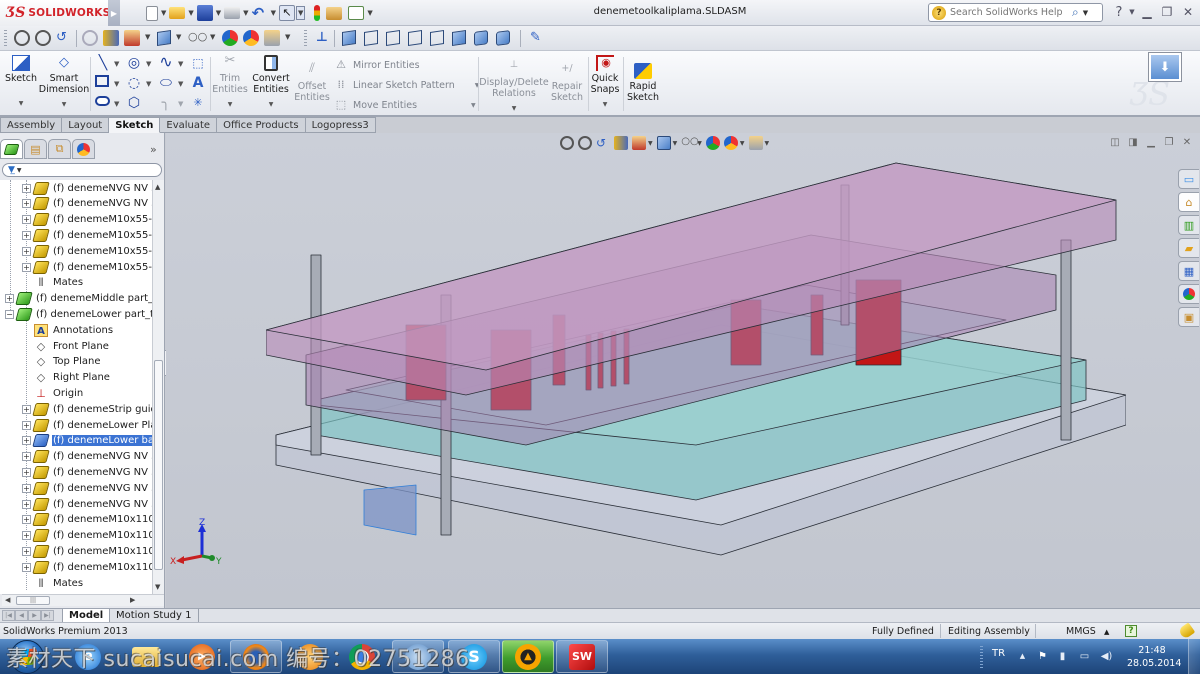 The width and height of the screenshot is (1200, 674). What do you see at coordinates (198, 83) in the screenshot?
I see `text-icon: A` at bounding box center [198, 83].